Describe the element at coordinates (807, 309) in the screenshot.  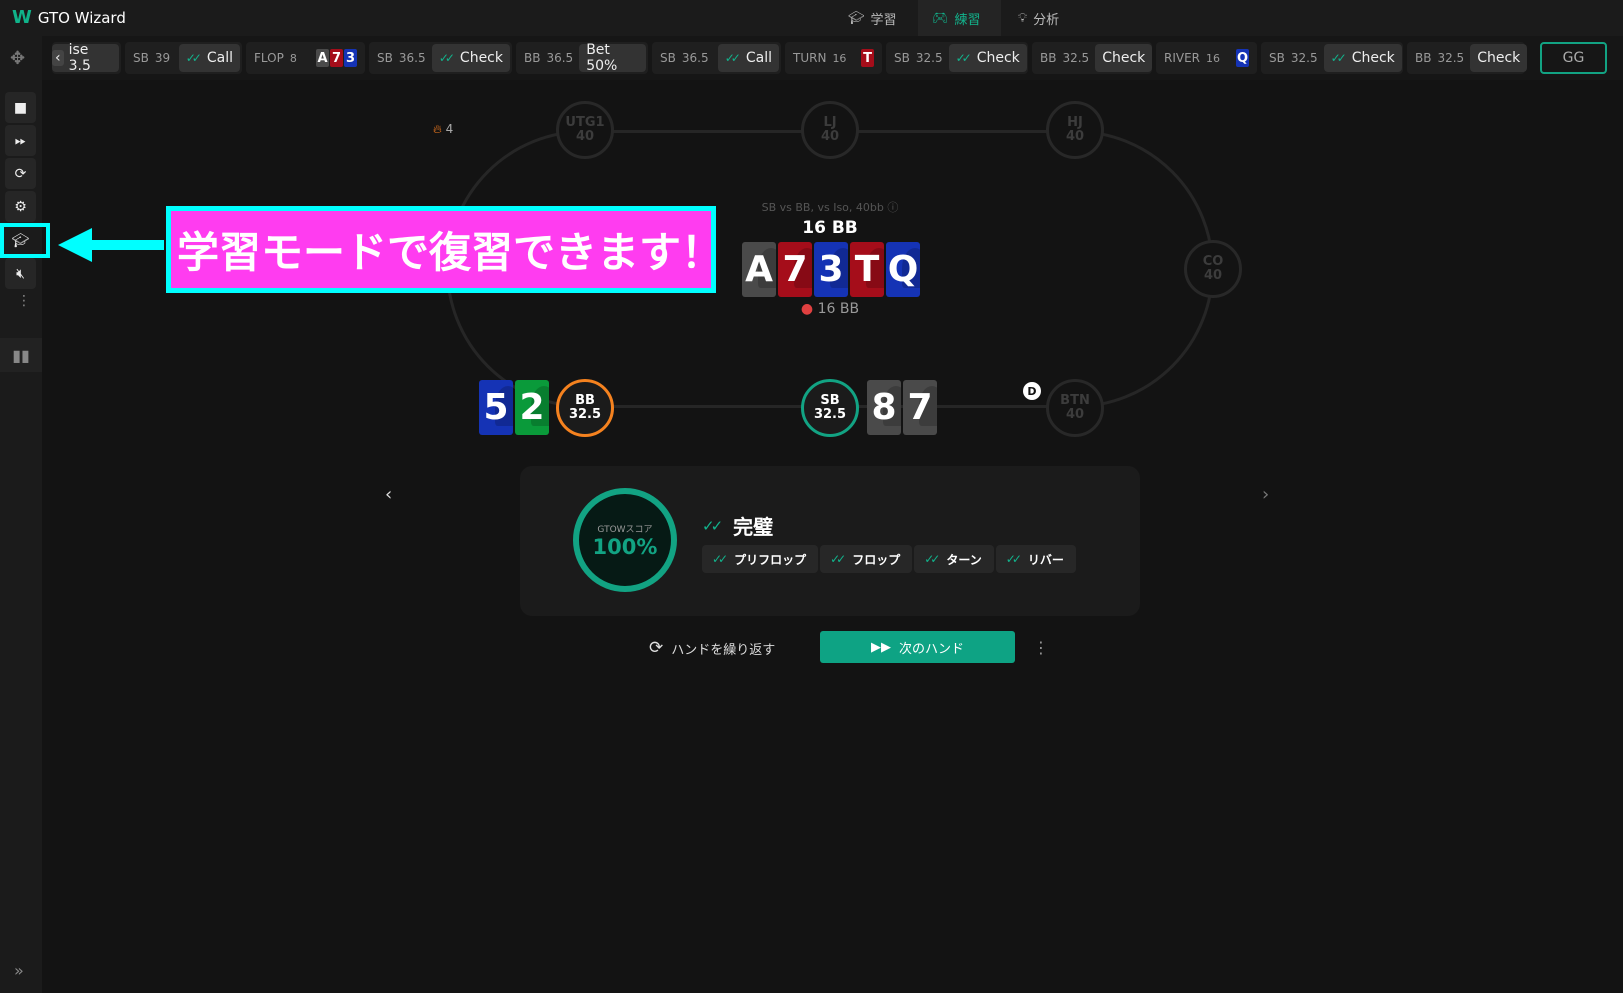
I see `chips-icon: ●` at that location.